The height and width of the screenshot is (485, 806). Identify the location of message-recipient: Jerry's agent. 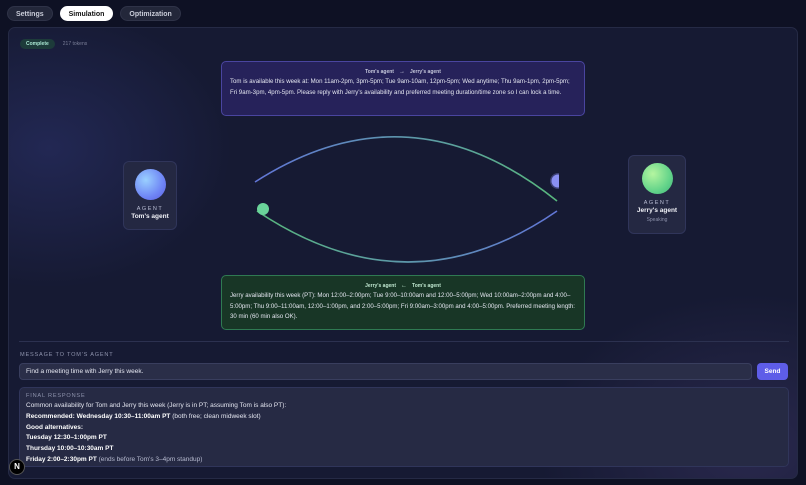
(425, 72).